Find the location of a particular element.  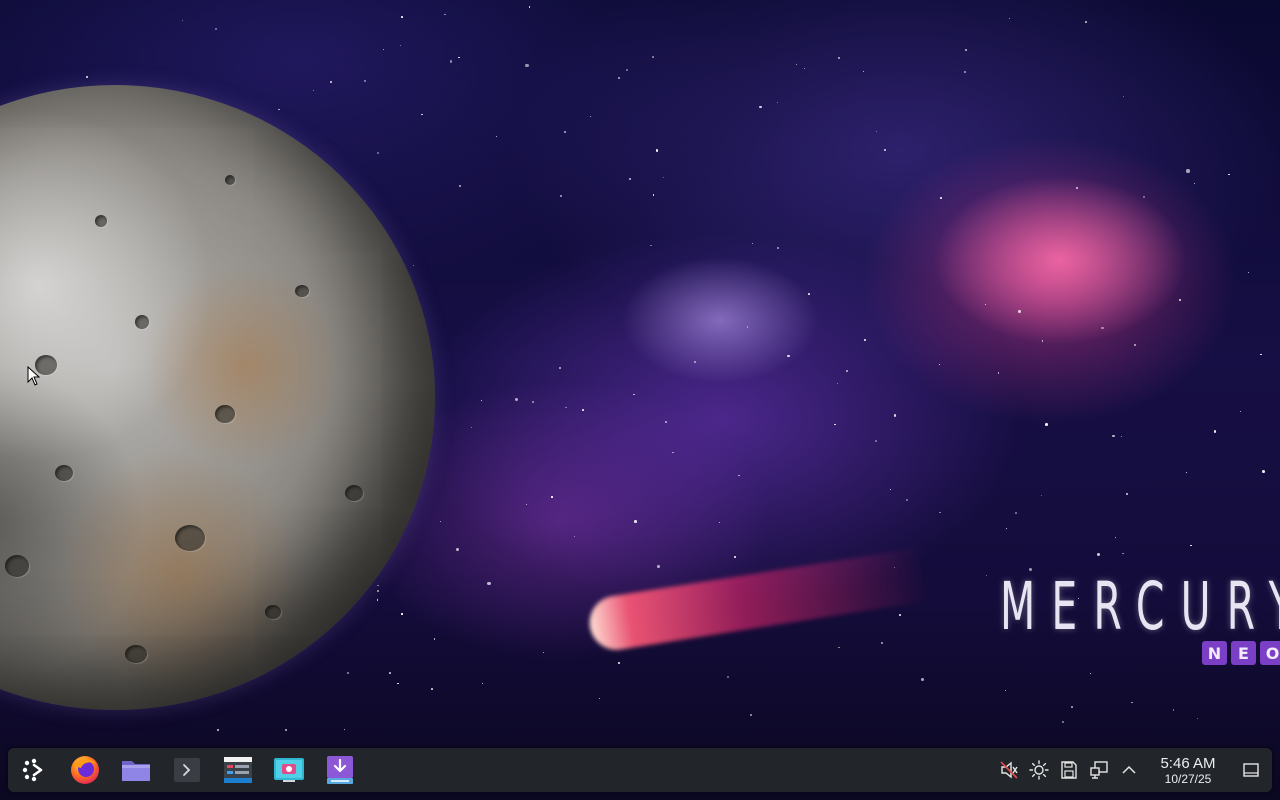

clock-time: 5:46 AM is located at coordinates (1188, 763).